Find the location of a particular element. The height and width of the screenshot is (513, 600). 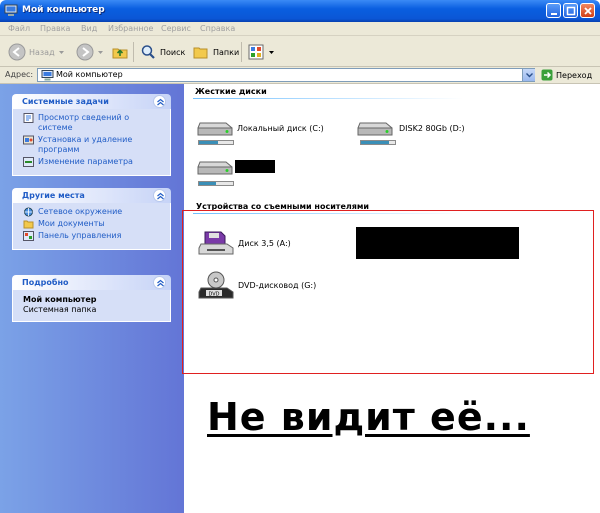

system-tasks-title: Системные задачи is located at coordinates (65, 101).